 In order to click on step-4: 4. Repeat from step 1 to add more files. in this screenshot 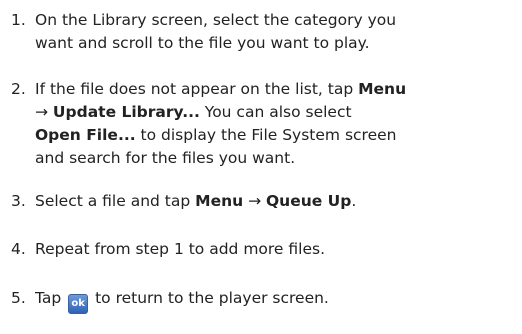, I will do `click(266, 249)`.